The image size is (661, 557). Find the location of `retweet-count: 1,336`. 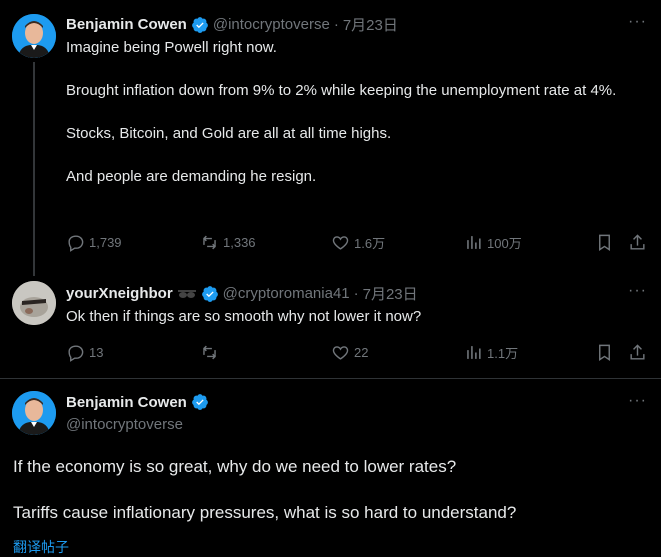

retweet-count: 1,336 is located at coordinates (239, 242).